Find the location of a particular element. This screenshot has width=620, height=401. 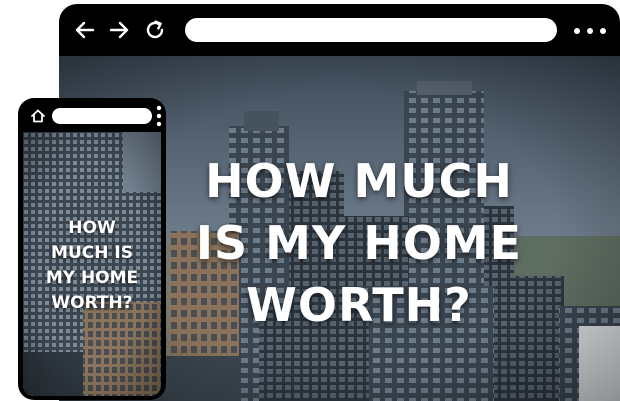

phone-address-bar is located at coordinates (102, 116).